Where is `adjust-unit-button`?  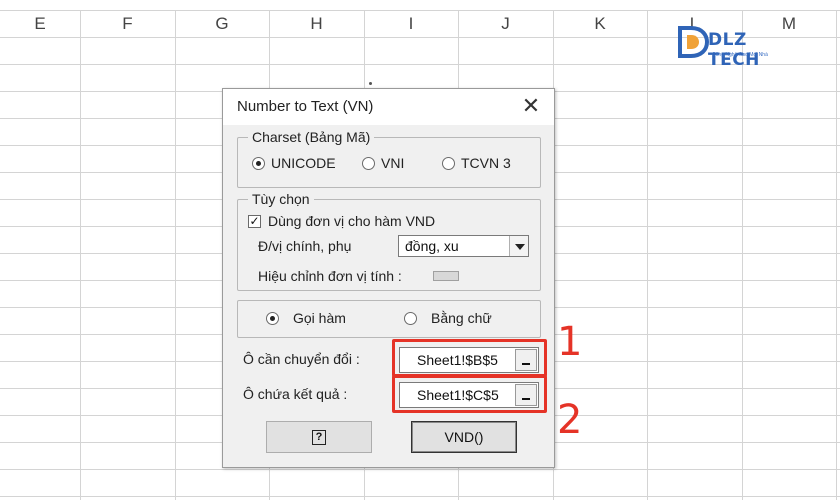 adjust-unit-button is located at coordinates (446, 276).